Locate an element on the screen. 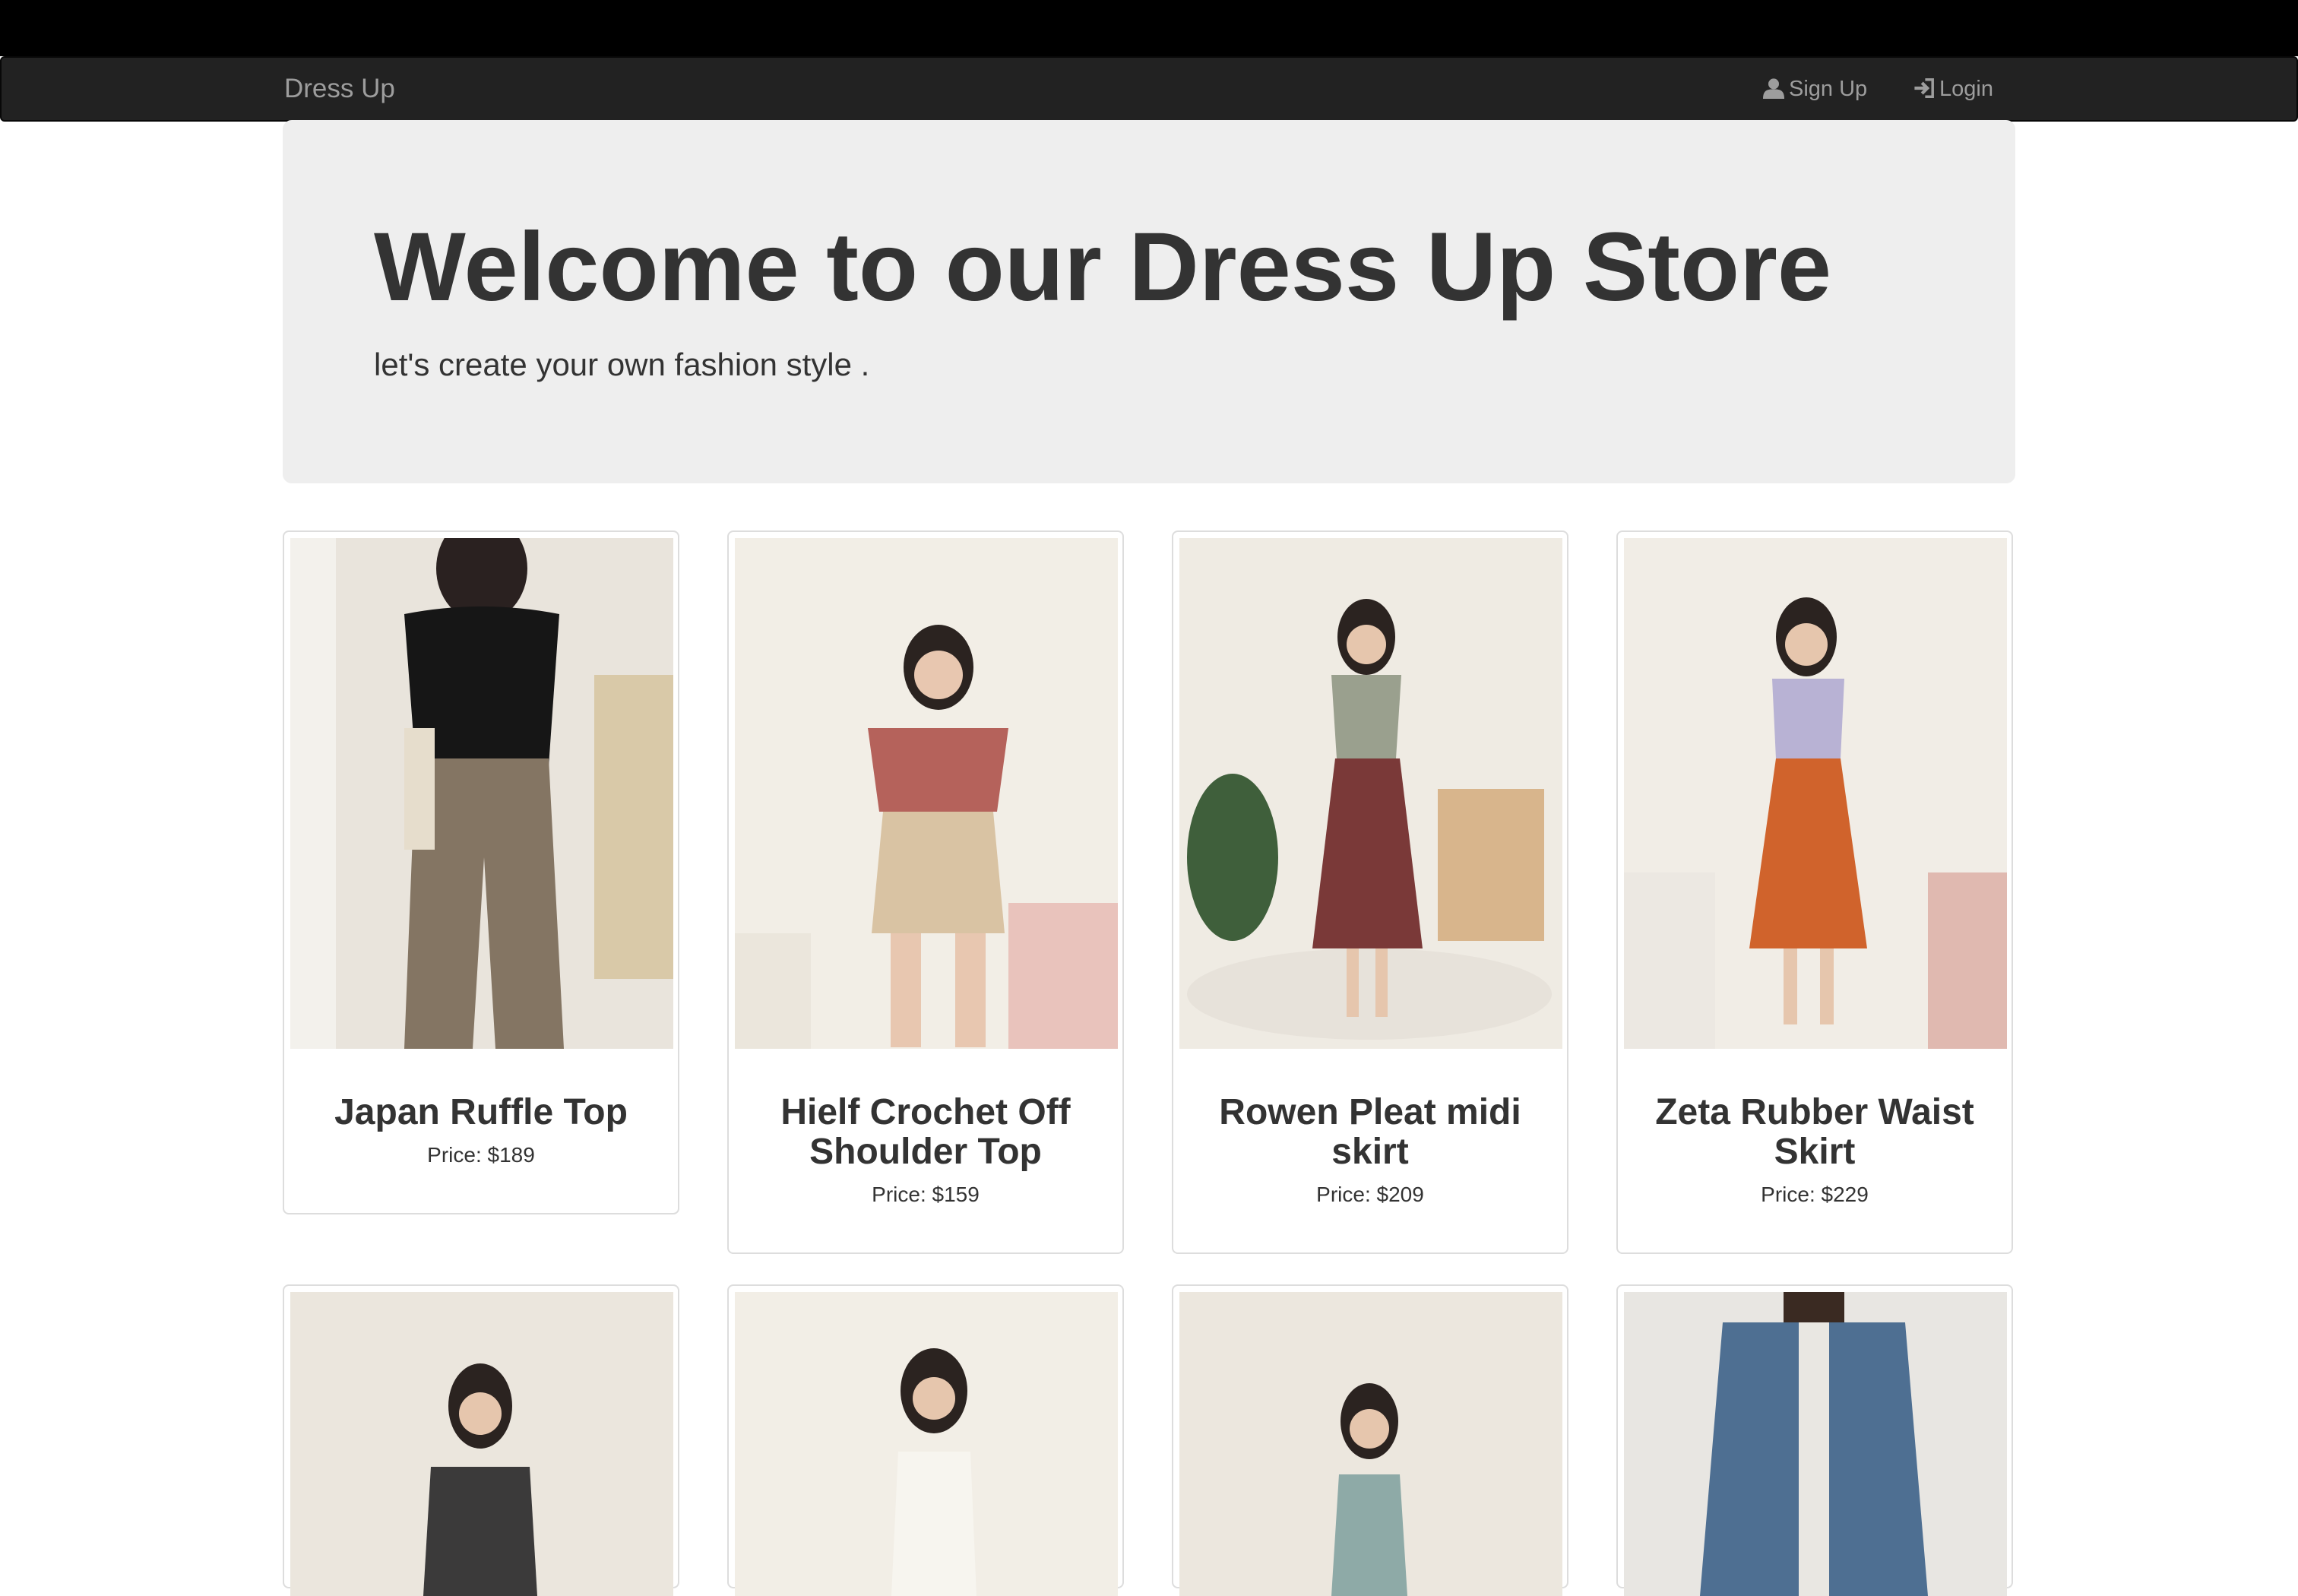  top-black-bar is located at coordinates (1149, 28).